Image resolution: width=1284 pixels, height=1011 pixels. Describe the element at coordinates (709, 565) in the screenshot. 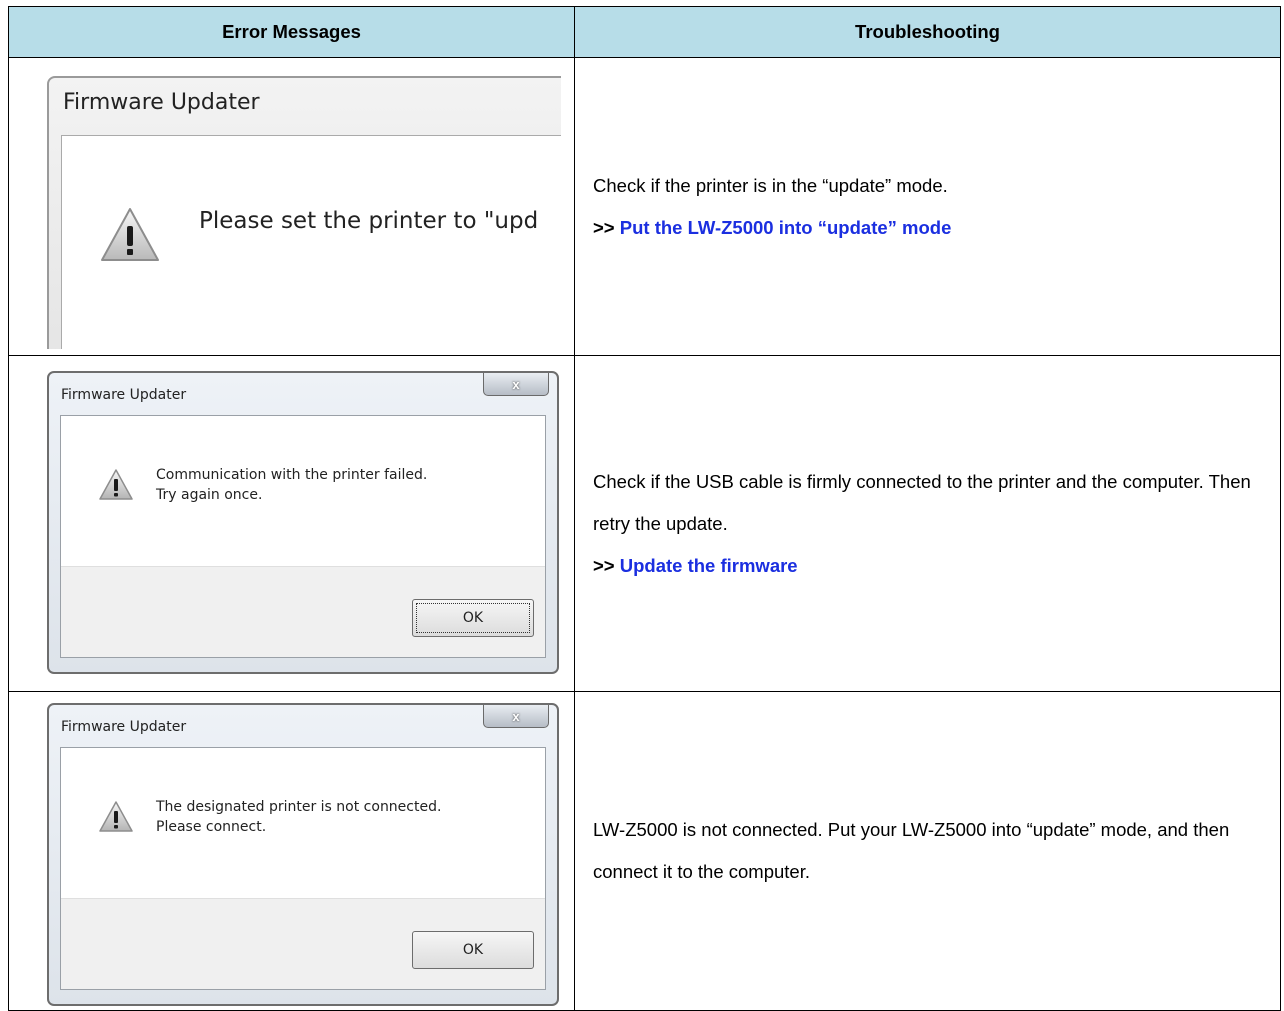

I see `update-firmware-link: Update the firmware` at that location.